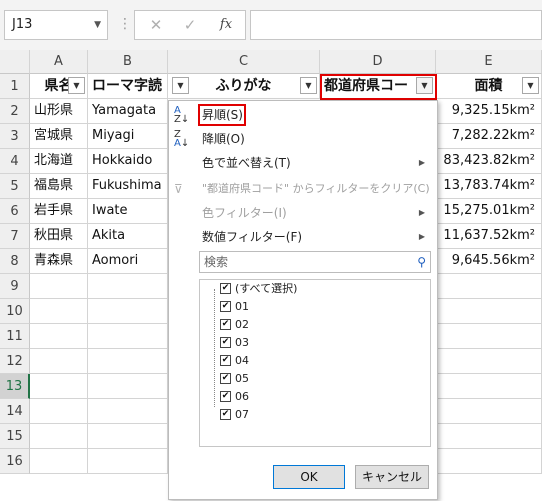 The image size is (542, 501). What do you see at coordinates (15, 62) in the screenshot?
I see `select-all-corner` at bounding box center [15, 62].